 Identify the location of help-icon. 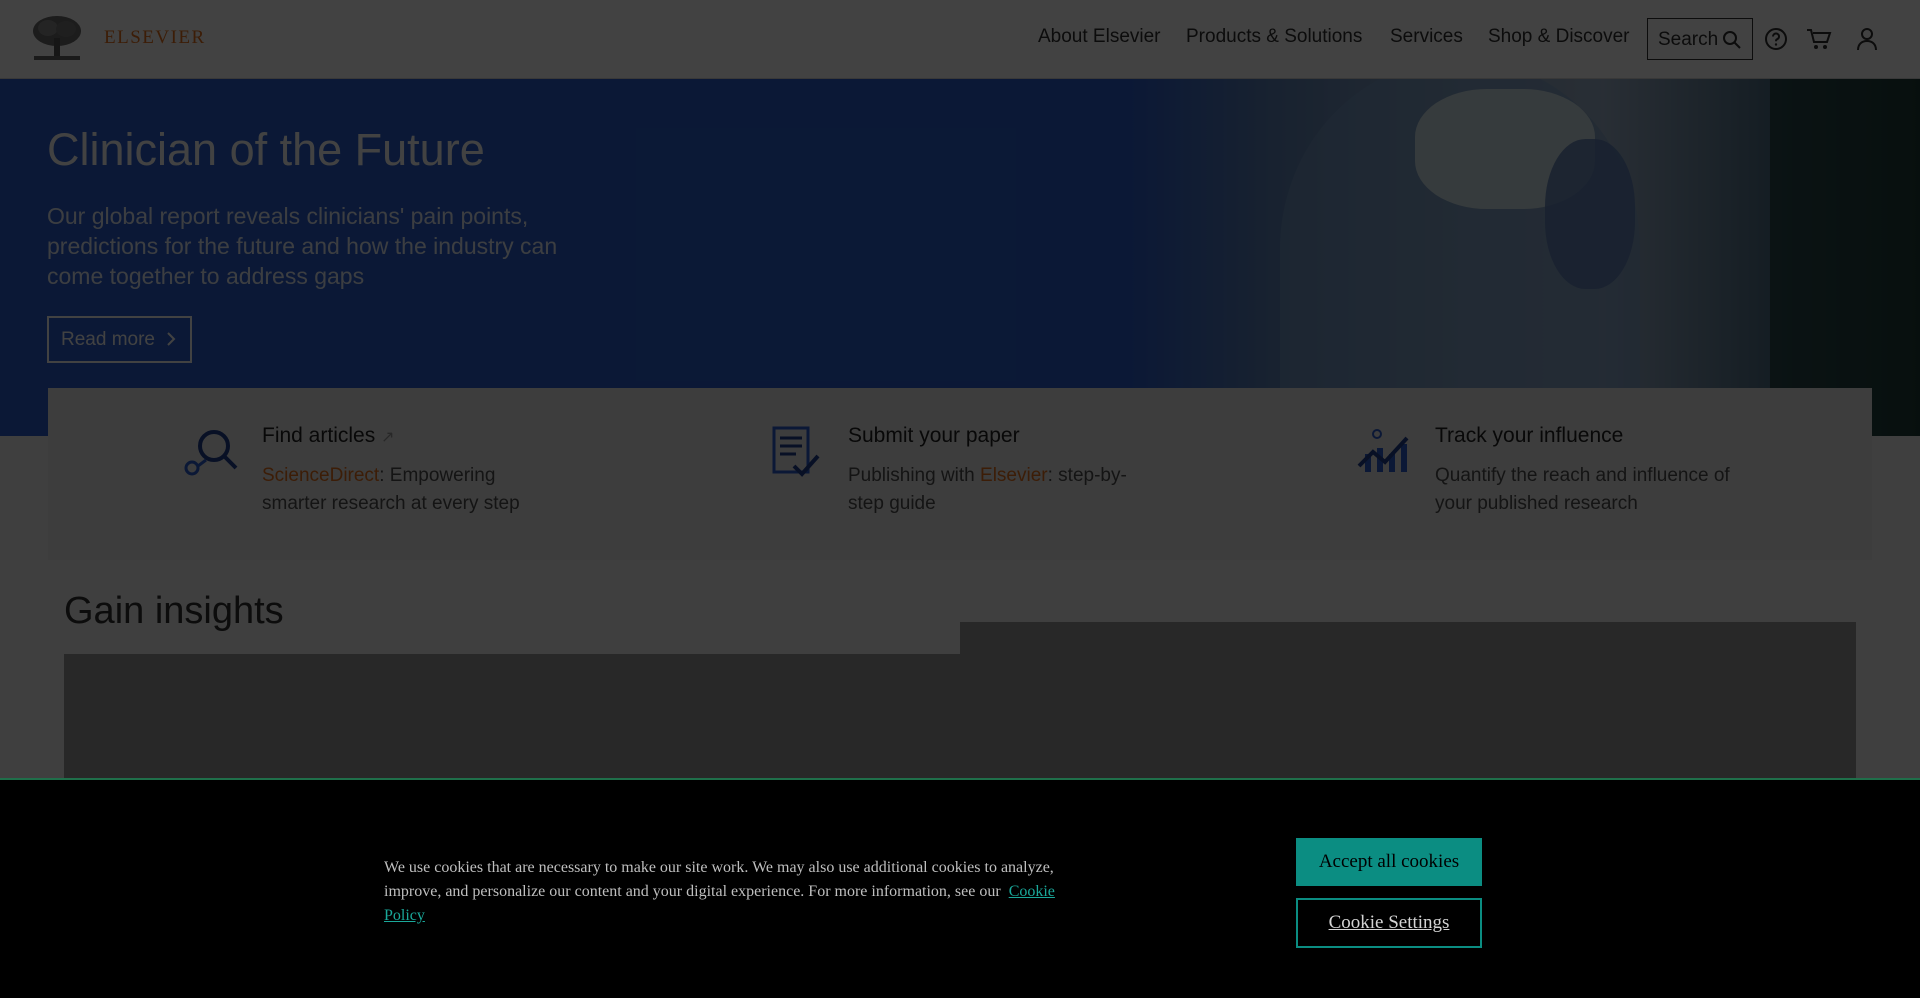
(1776, 39).